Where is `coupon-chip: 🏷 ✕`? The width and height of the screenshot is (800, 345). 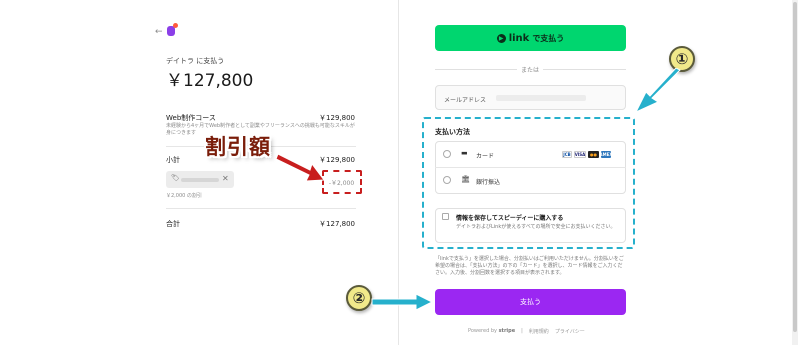
coupon-chip: 🏷 ✕ is located at coordinates (200, 179).